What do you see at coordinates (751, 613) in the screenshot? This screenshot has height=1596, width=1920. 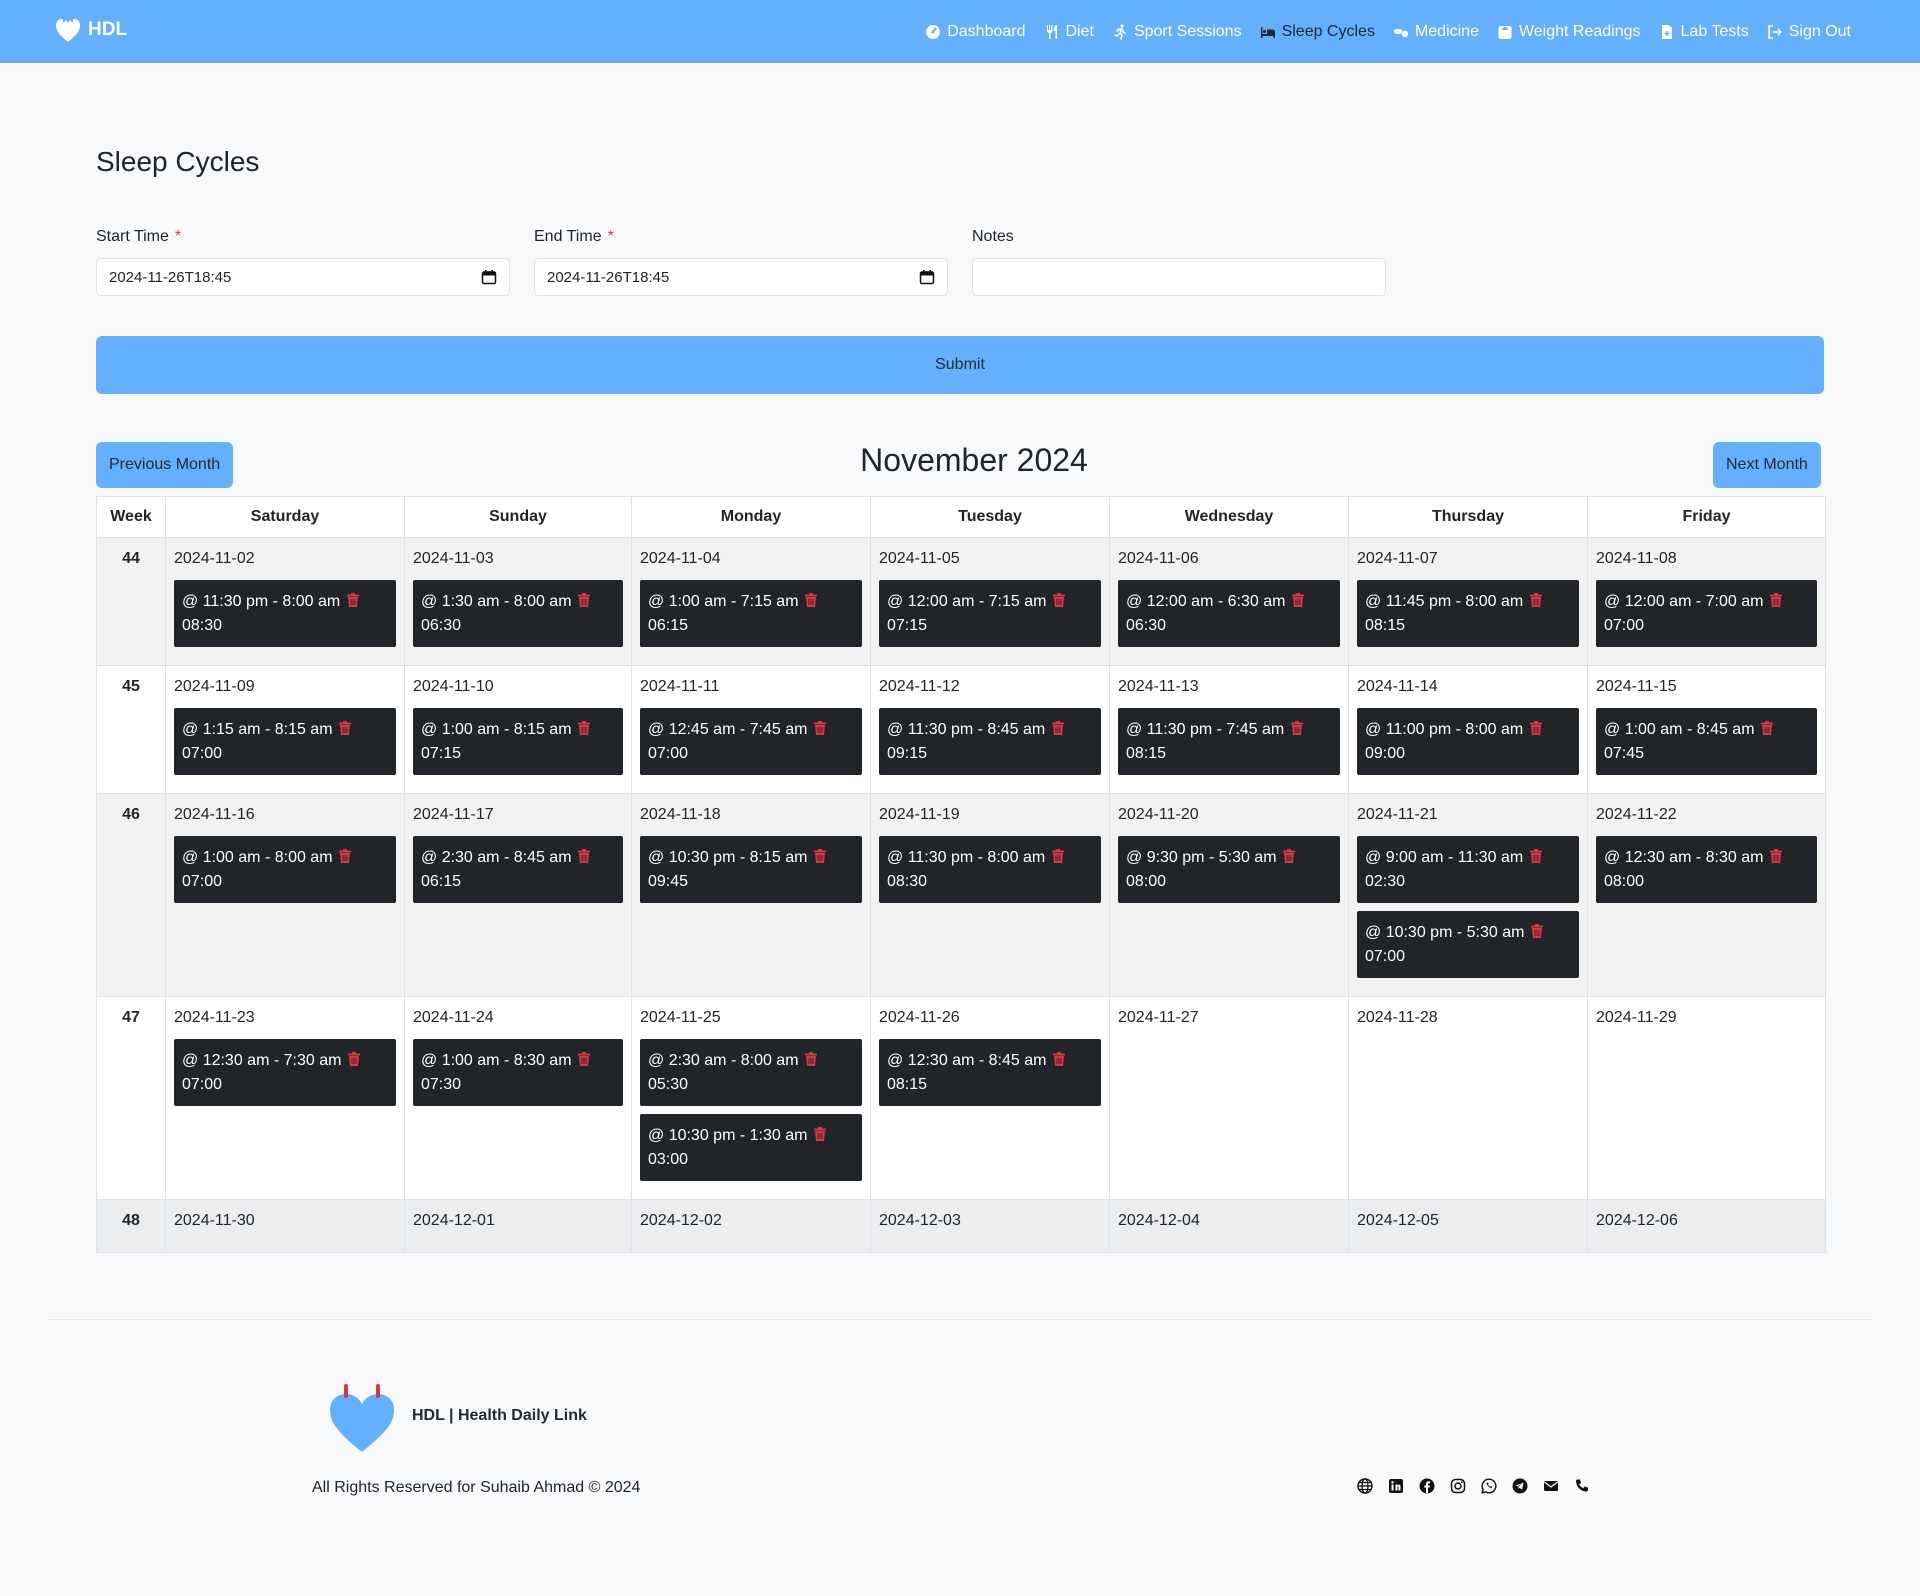 I see `sleep-entry: @ 1:00 am - 7:15 am 06:15` at bounding box center [751, 613].